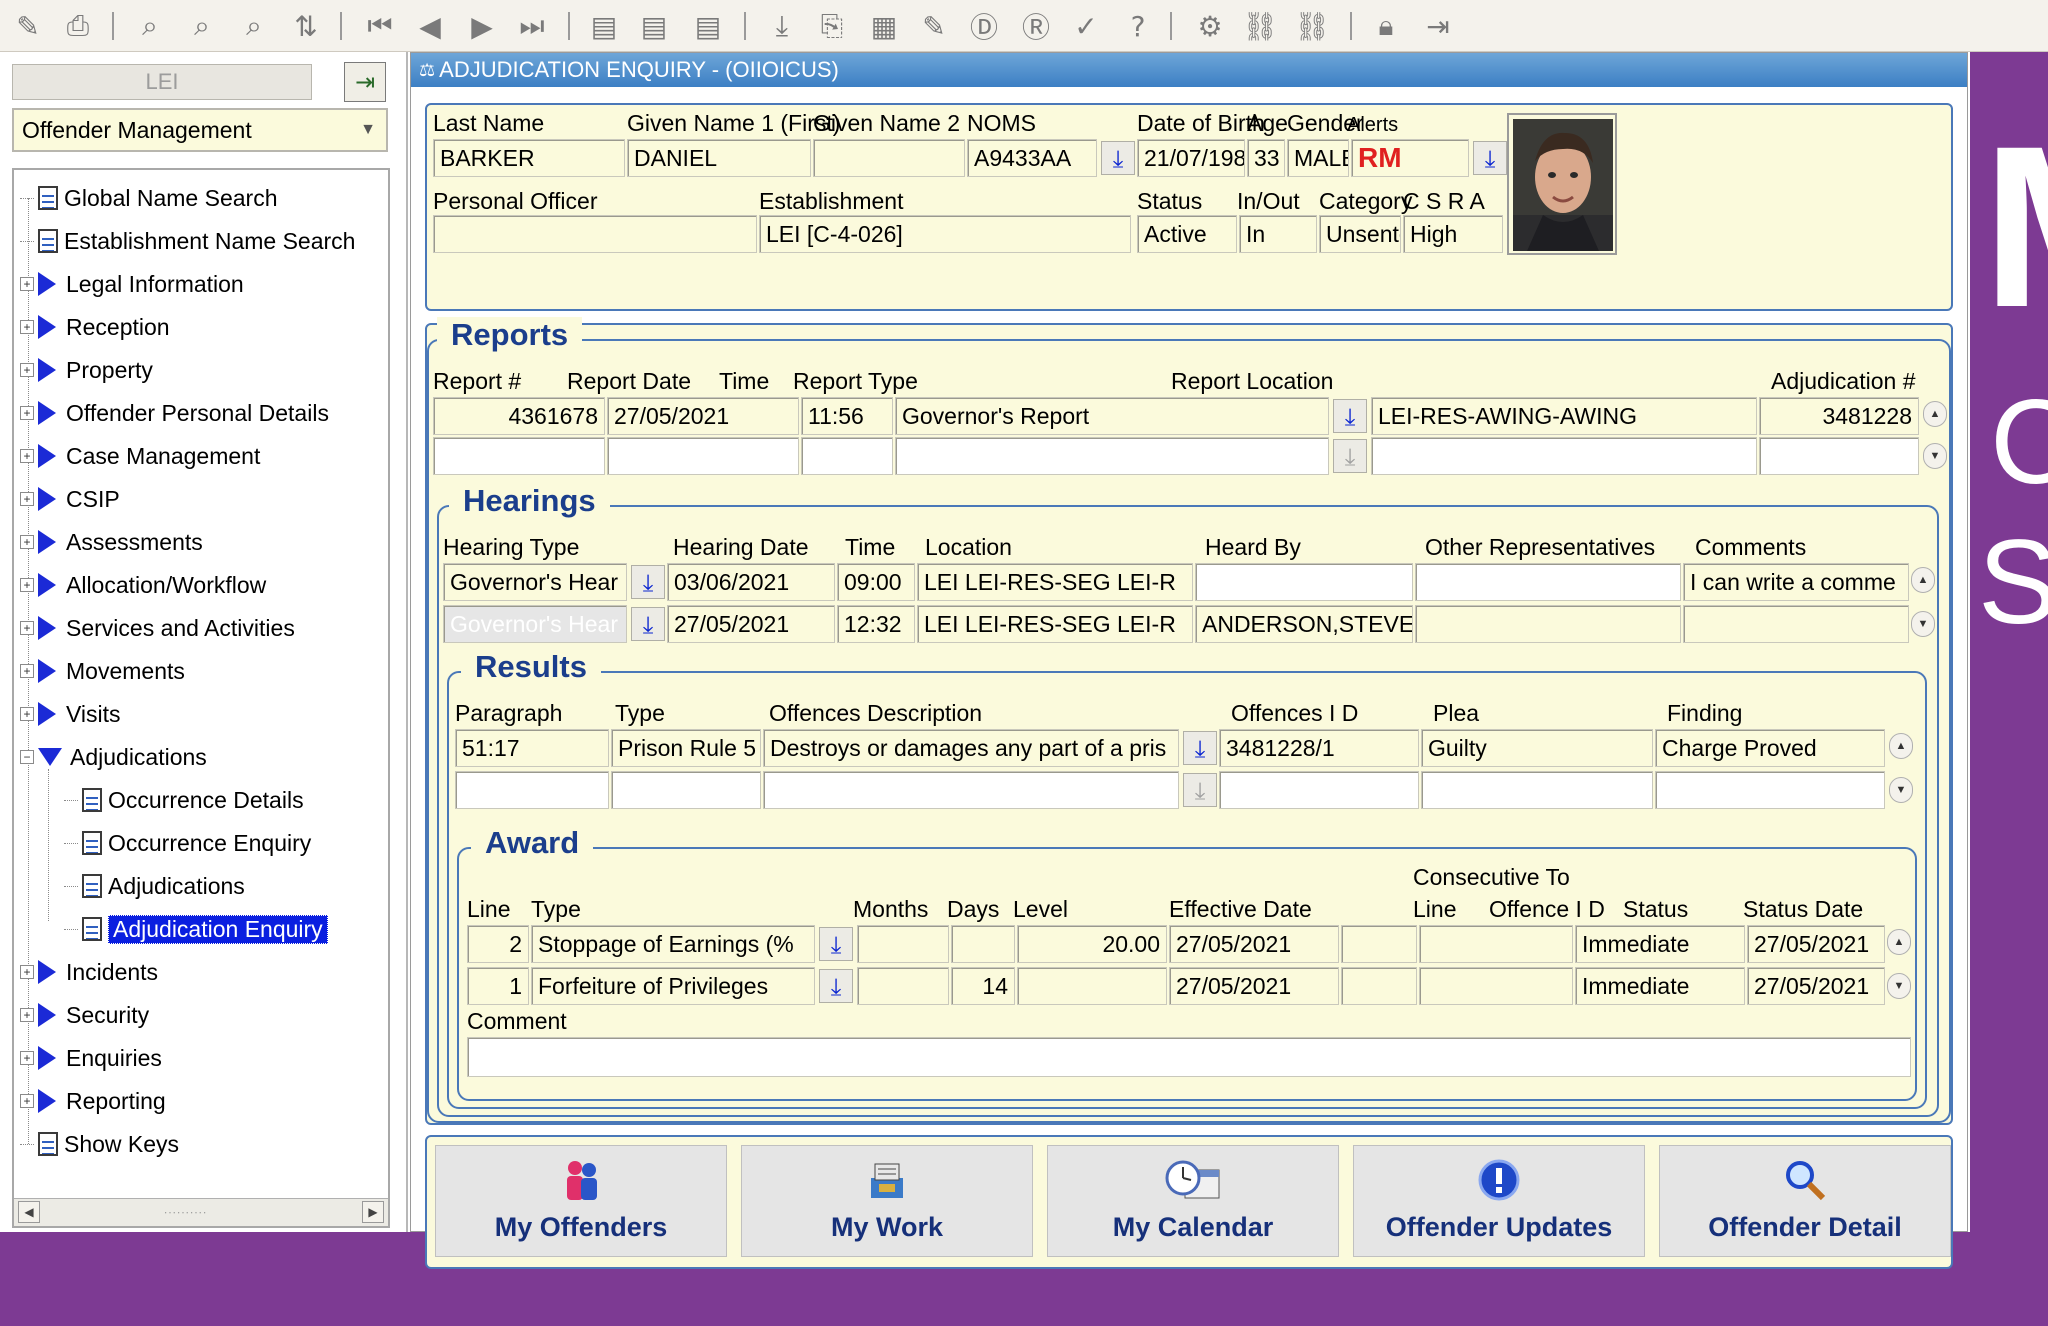  Describe the element at coordinates (595, 234) in the screenshot. I see `personal-officer-field` at that location.